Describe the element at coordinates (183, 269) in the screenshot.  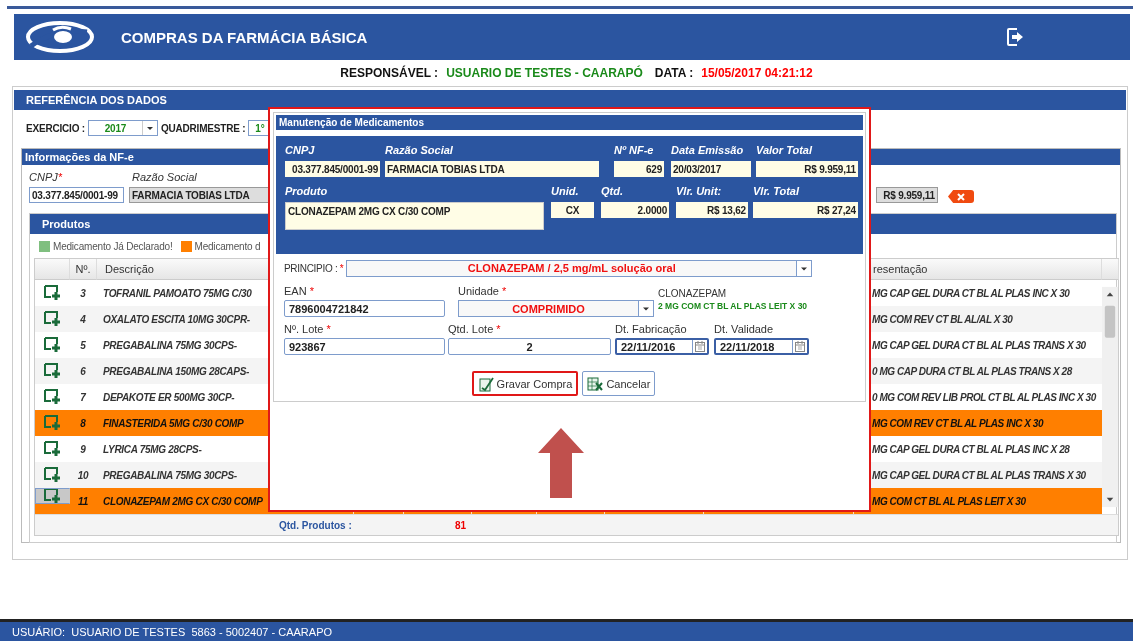
I see `column-header: Descrição` at that location.